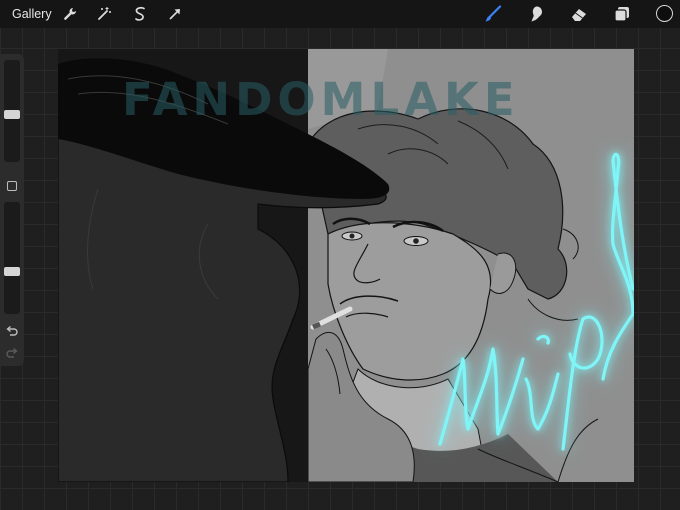  Describe the element at coordinates (493, 14) in the screenshot. I see `brush-icon` at that location.